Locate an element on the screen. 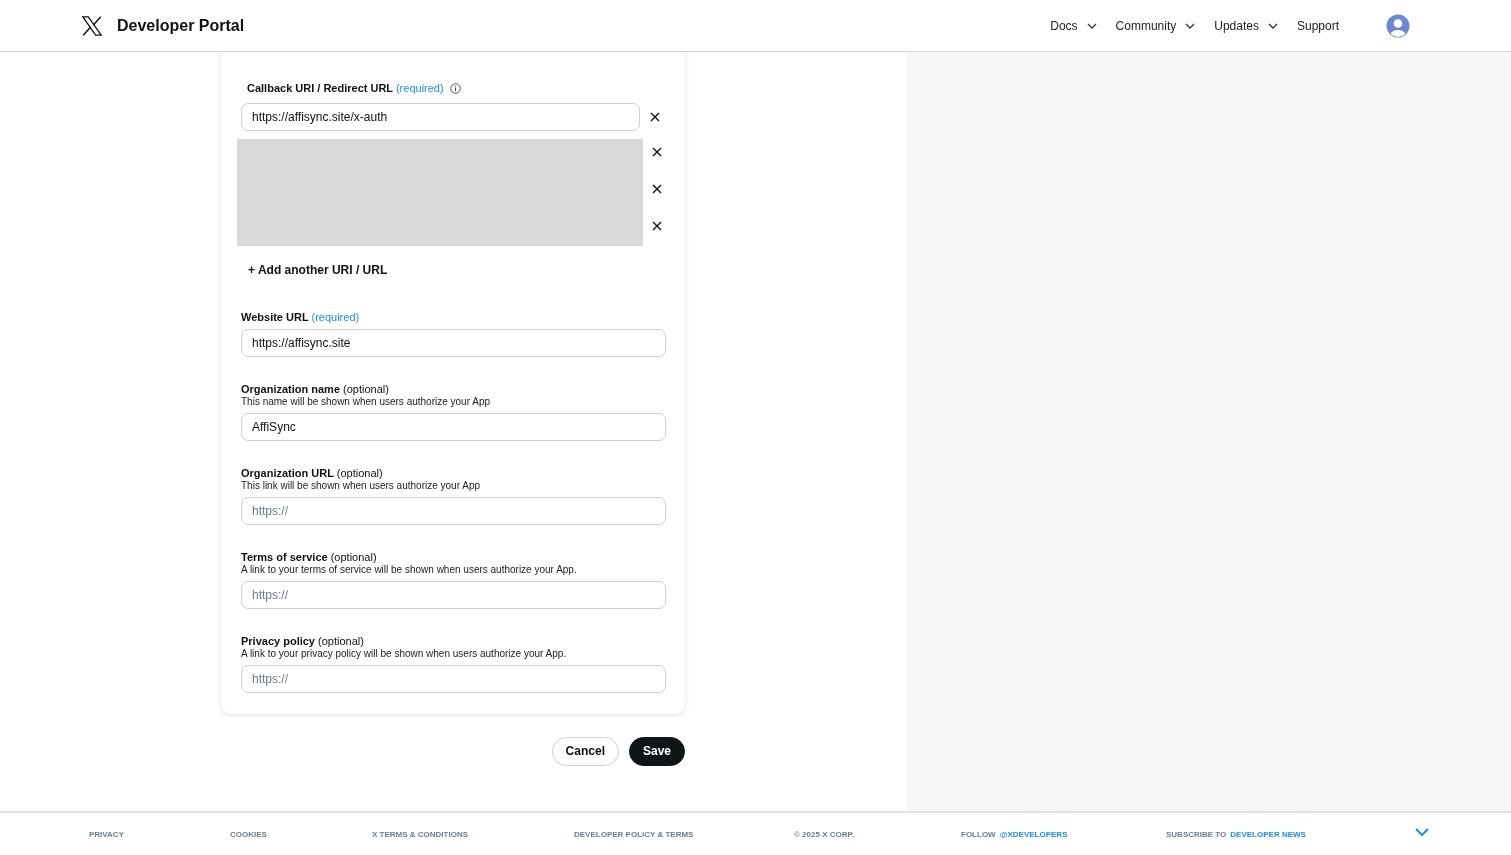  footer-link: © 2025 X CORP. is located at coordinates (824, 834).